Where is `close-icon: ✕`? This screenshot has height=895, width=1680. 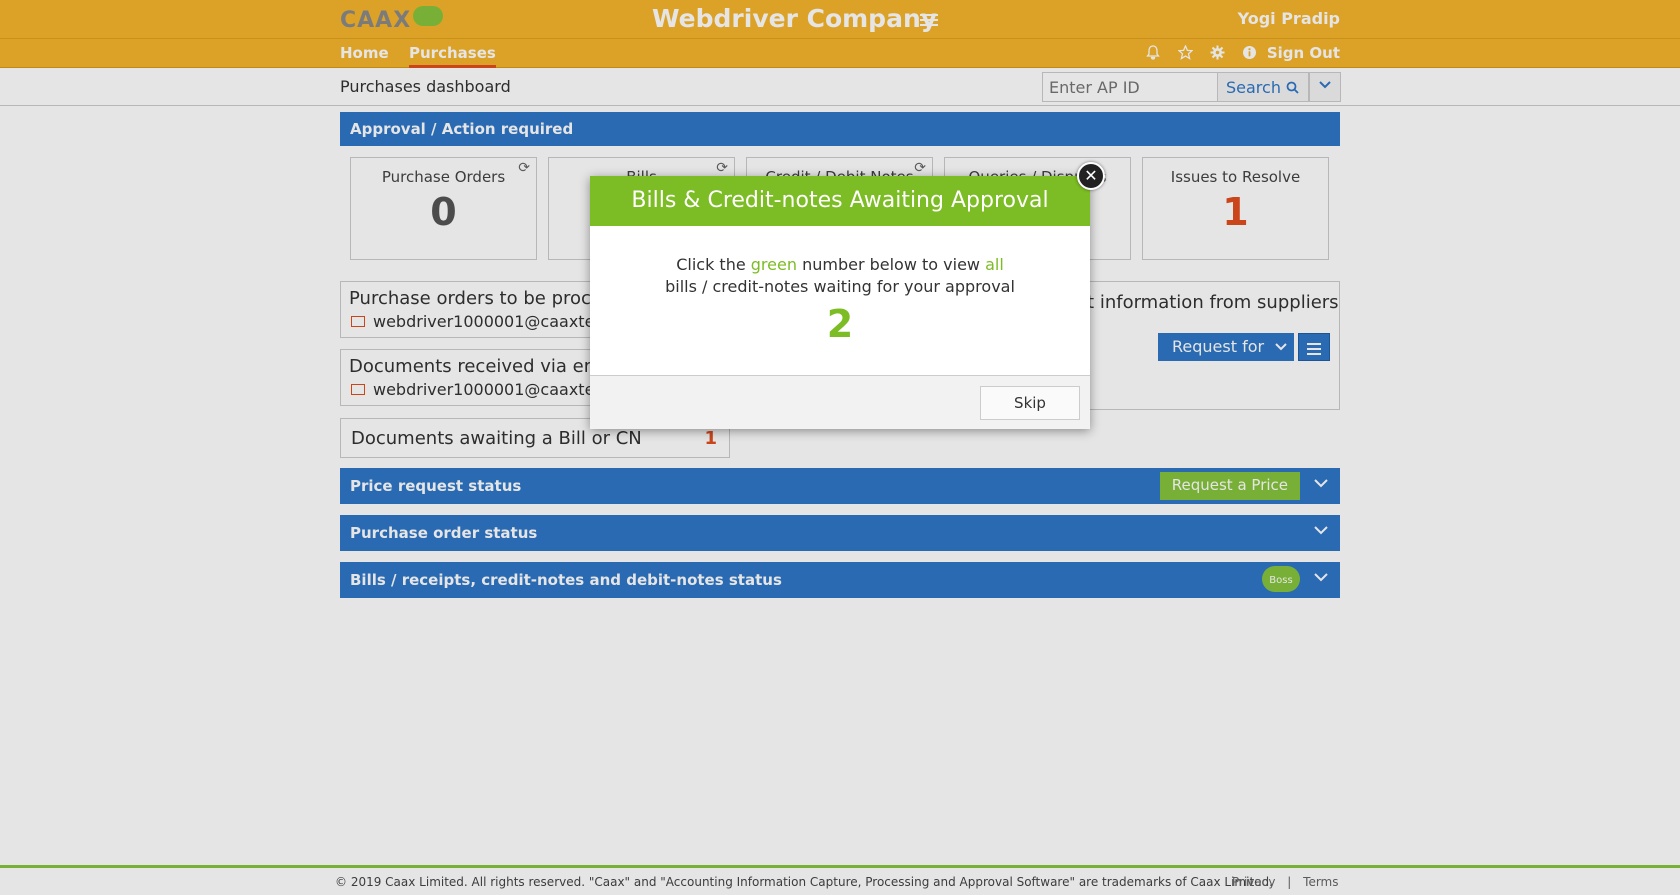 close-icon: ✕ is located at coordinates (1091, 176).